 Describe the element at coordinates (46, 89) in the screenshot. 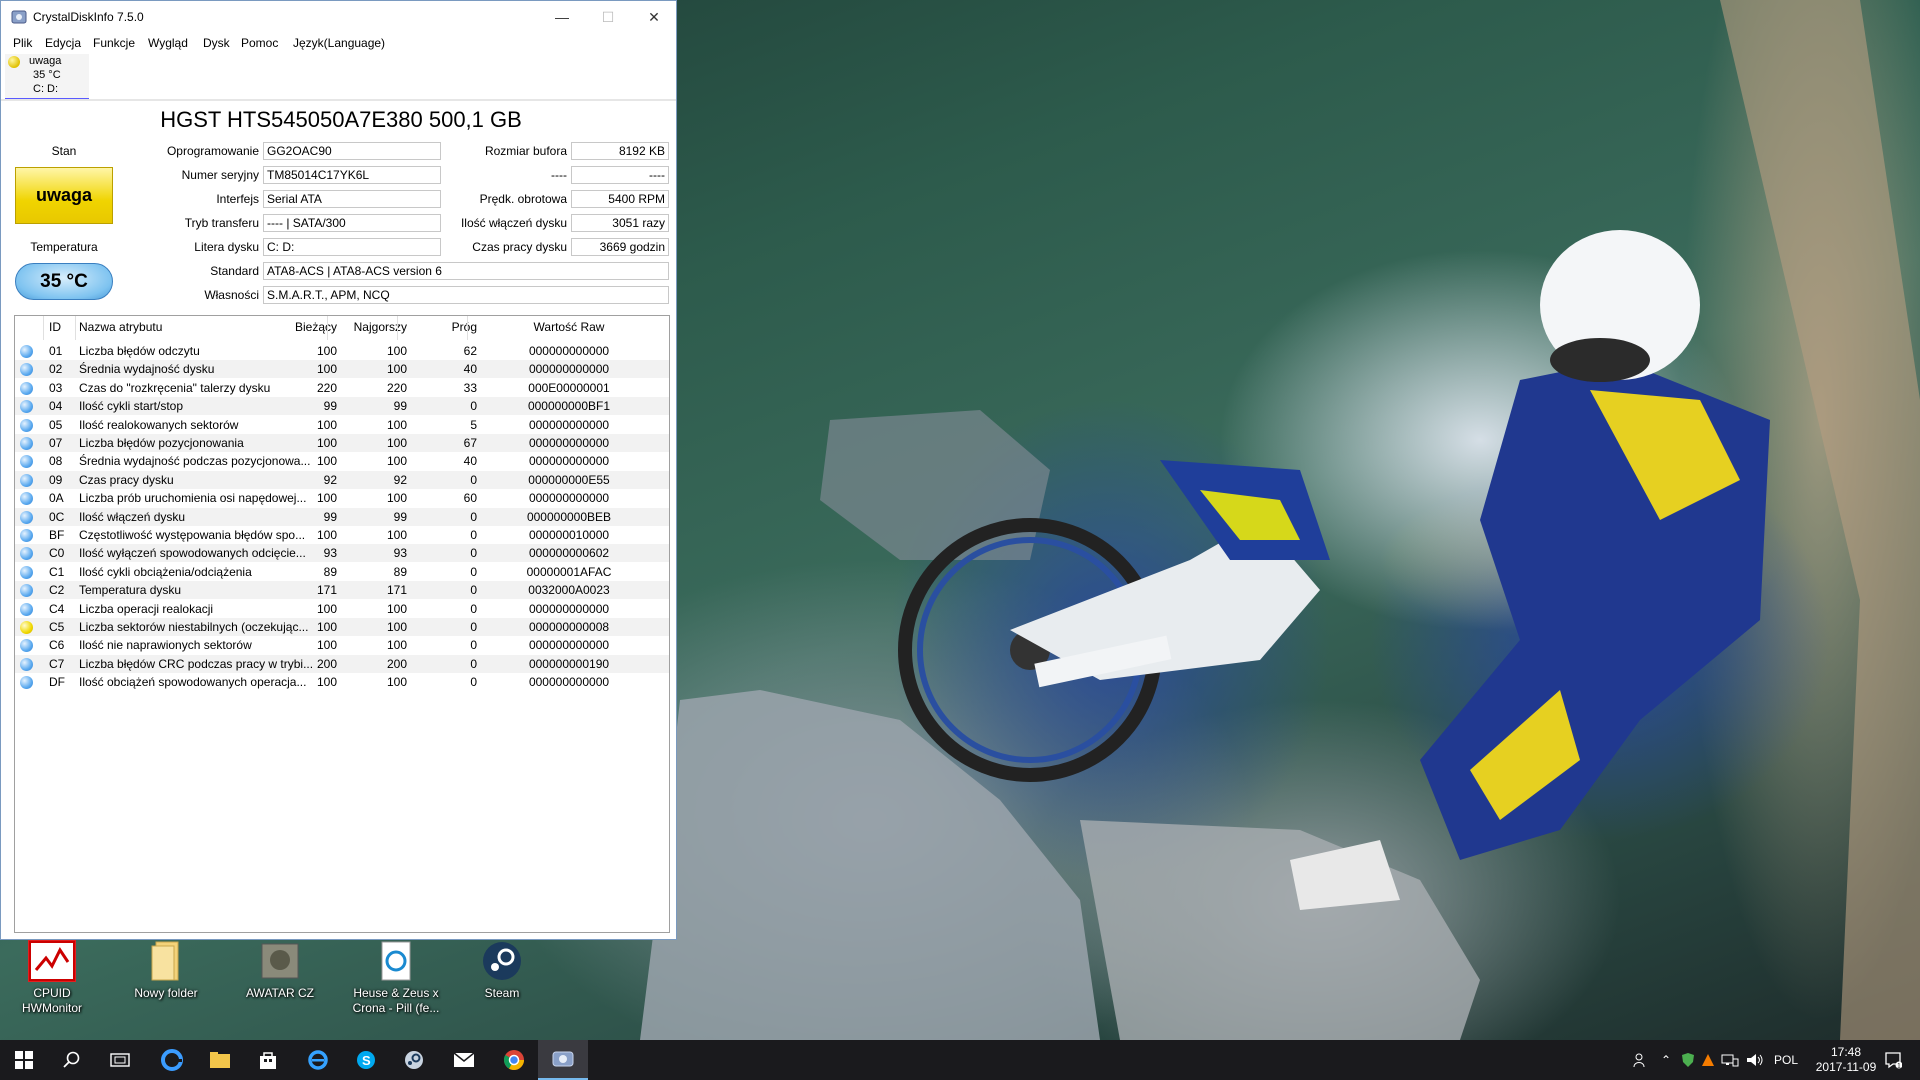

I see `disk-tab-letters: C: D:` at that location.